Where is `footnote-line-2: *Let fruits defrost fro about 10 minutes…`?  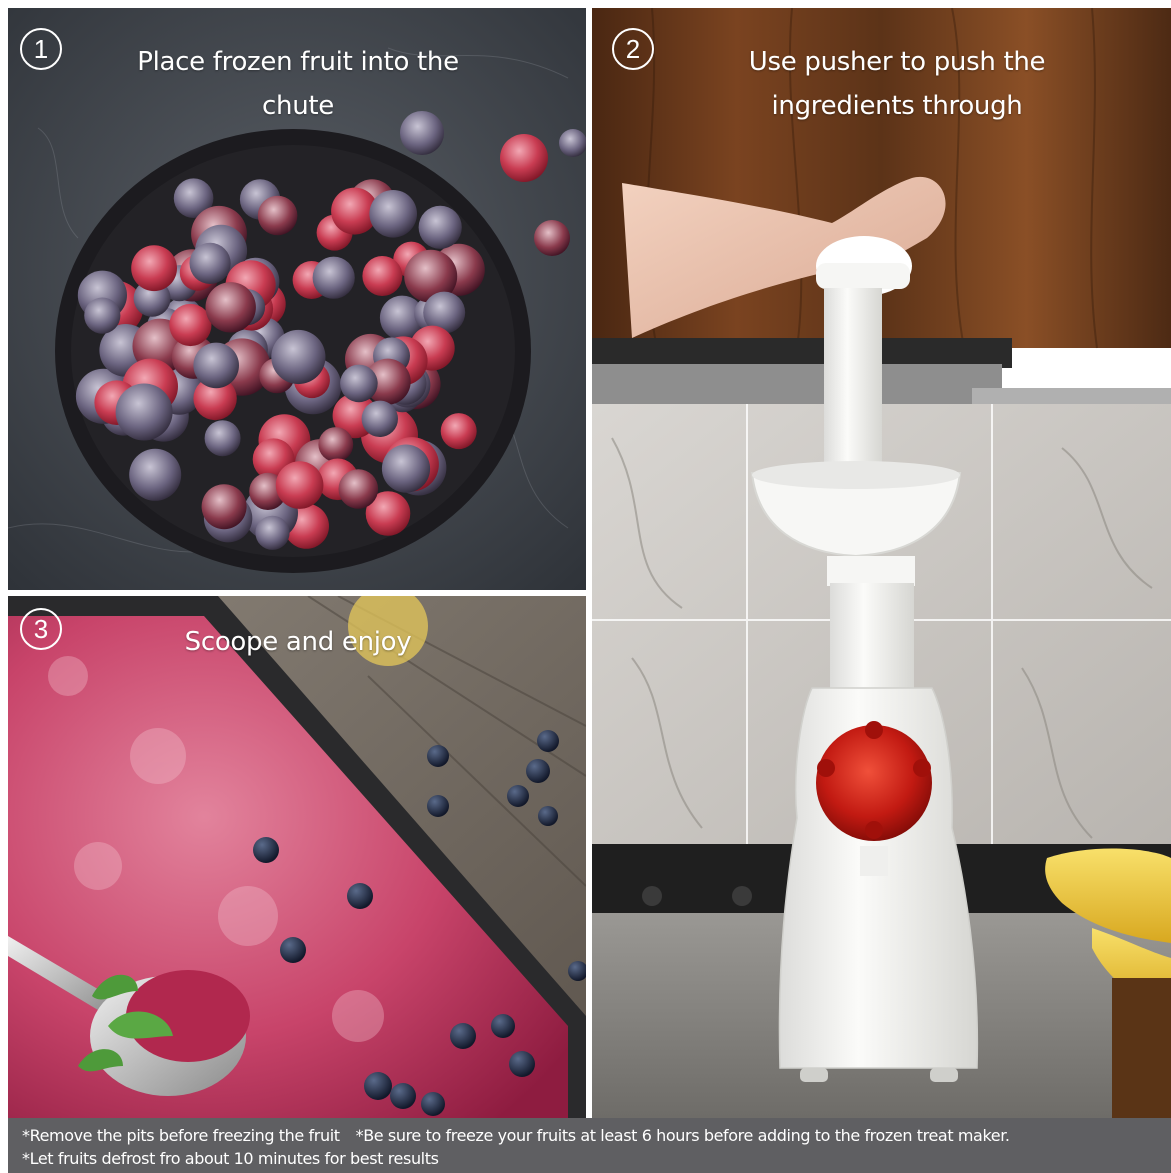 footnote-line-2: *Let fruits defrost fro about 10 minutes… is located at coordinates (596, 1158).